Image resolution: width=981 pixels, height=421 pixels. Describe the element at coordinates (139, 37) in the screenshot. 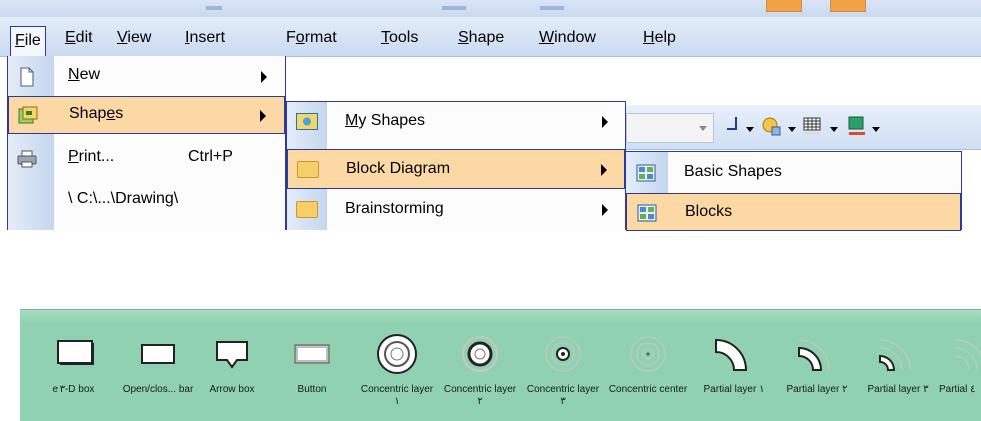

I see `menu-view-label: iew` at that location.